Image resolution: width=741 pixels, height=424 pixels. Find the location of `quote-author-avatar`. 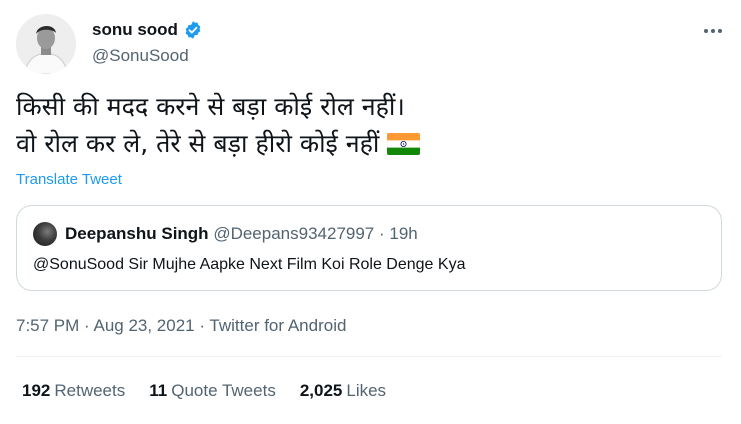

quote-author-avatar is located at coordinates (45, 234).